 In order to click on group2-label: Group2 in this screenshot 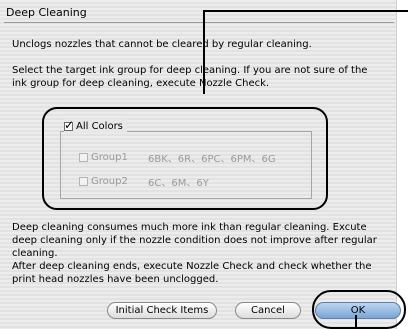, I will do `click(109, 181)`.